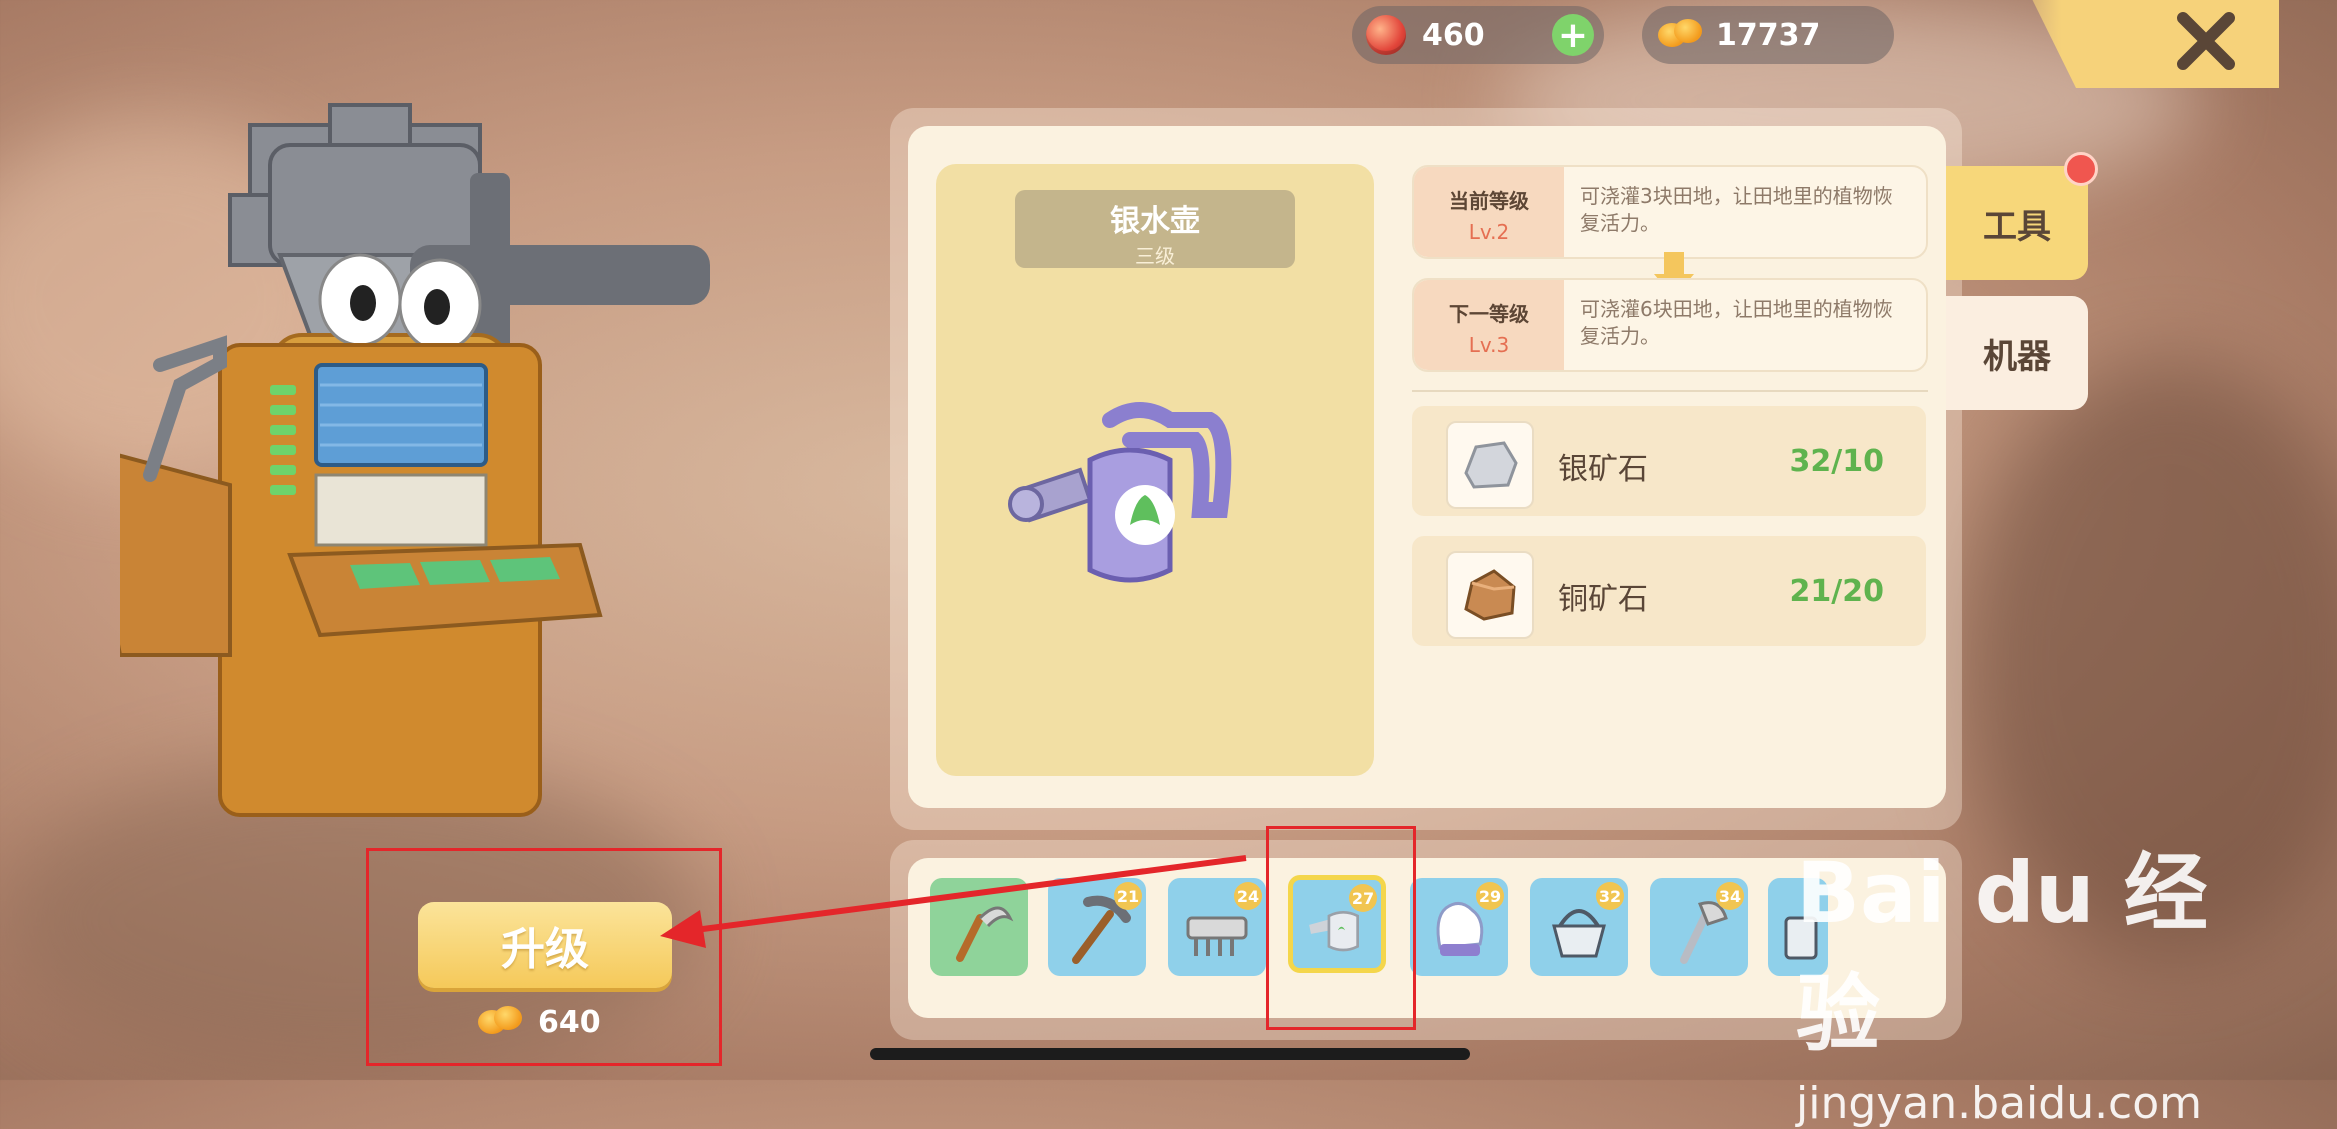 The width and height of the screenshot is (2337, 1129). I want to click on copper-ore-icon, so click(1490, 595).